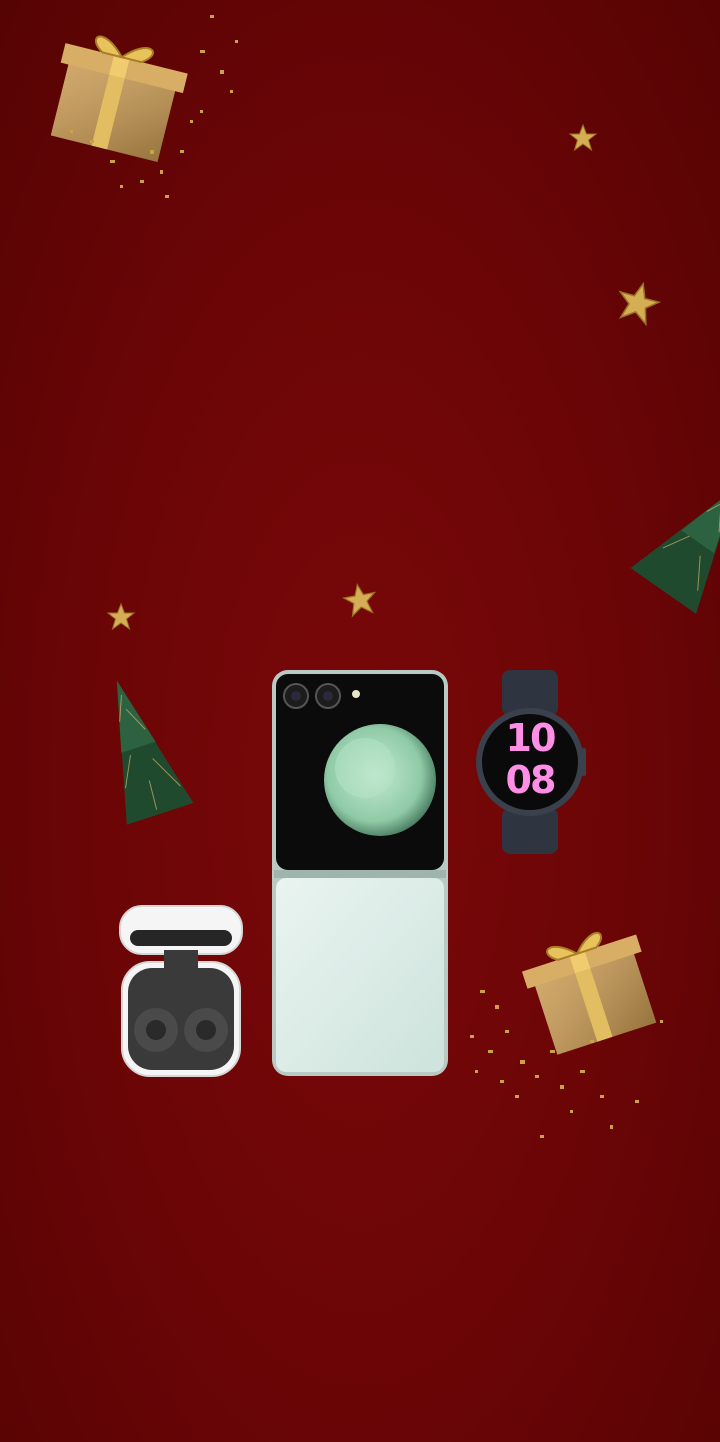 The height and width of the screenshot is (1442, 720). I want to click on smartwatch-icon: 10 08, so click(530, 762).